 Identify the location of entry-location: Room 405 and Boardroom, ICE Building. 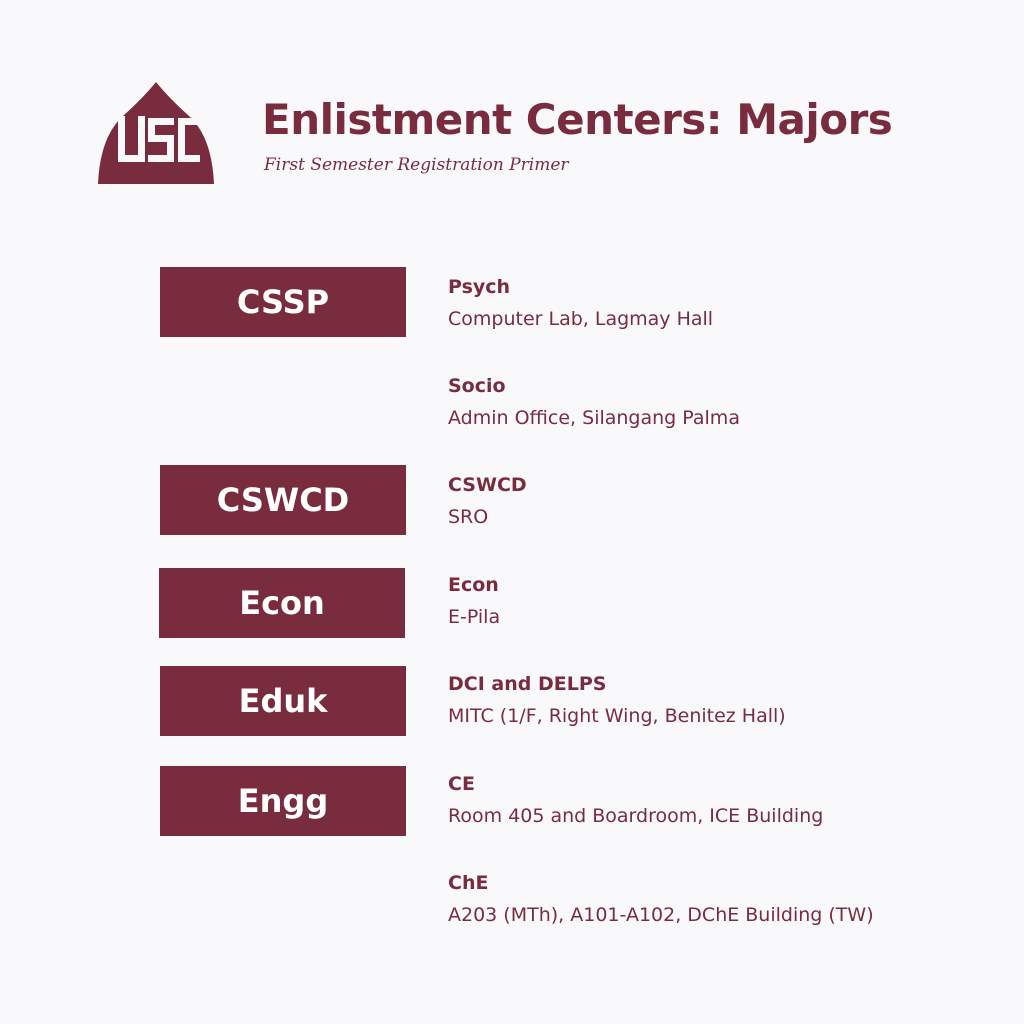
(636, 816).